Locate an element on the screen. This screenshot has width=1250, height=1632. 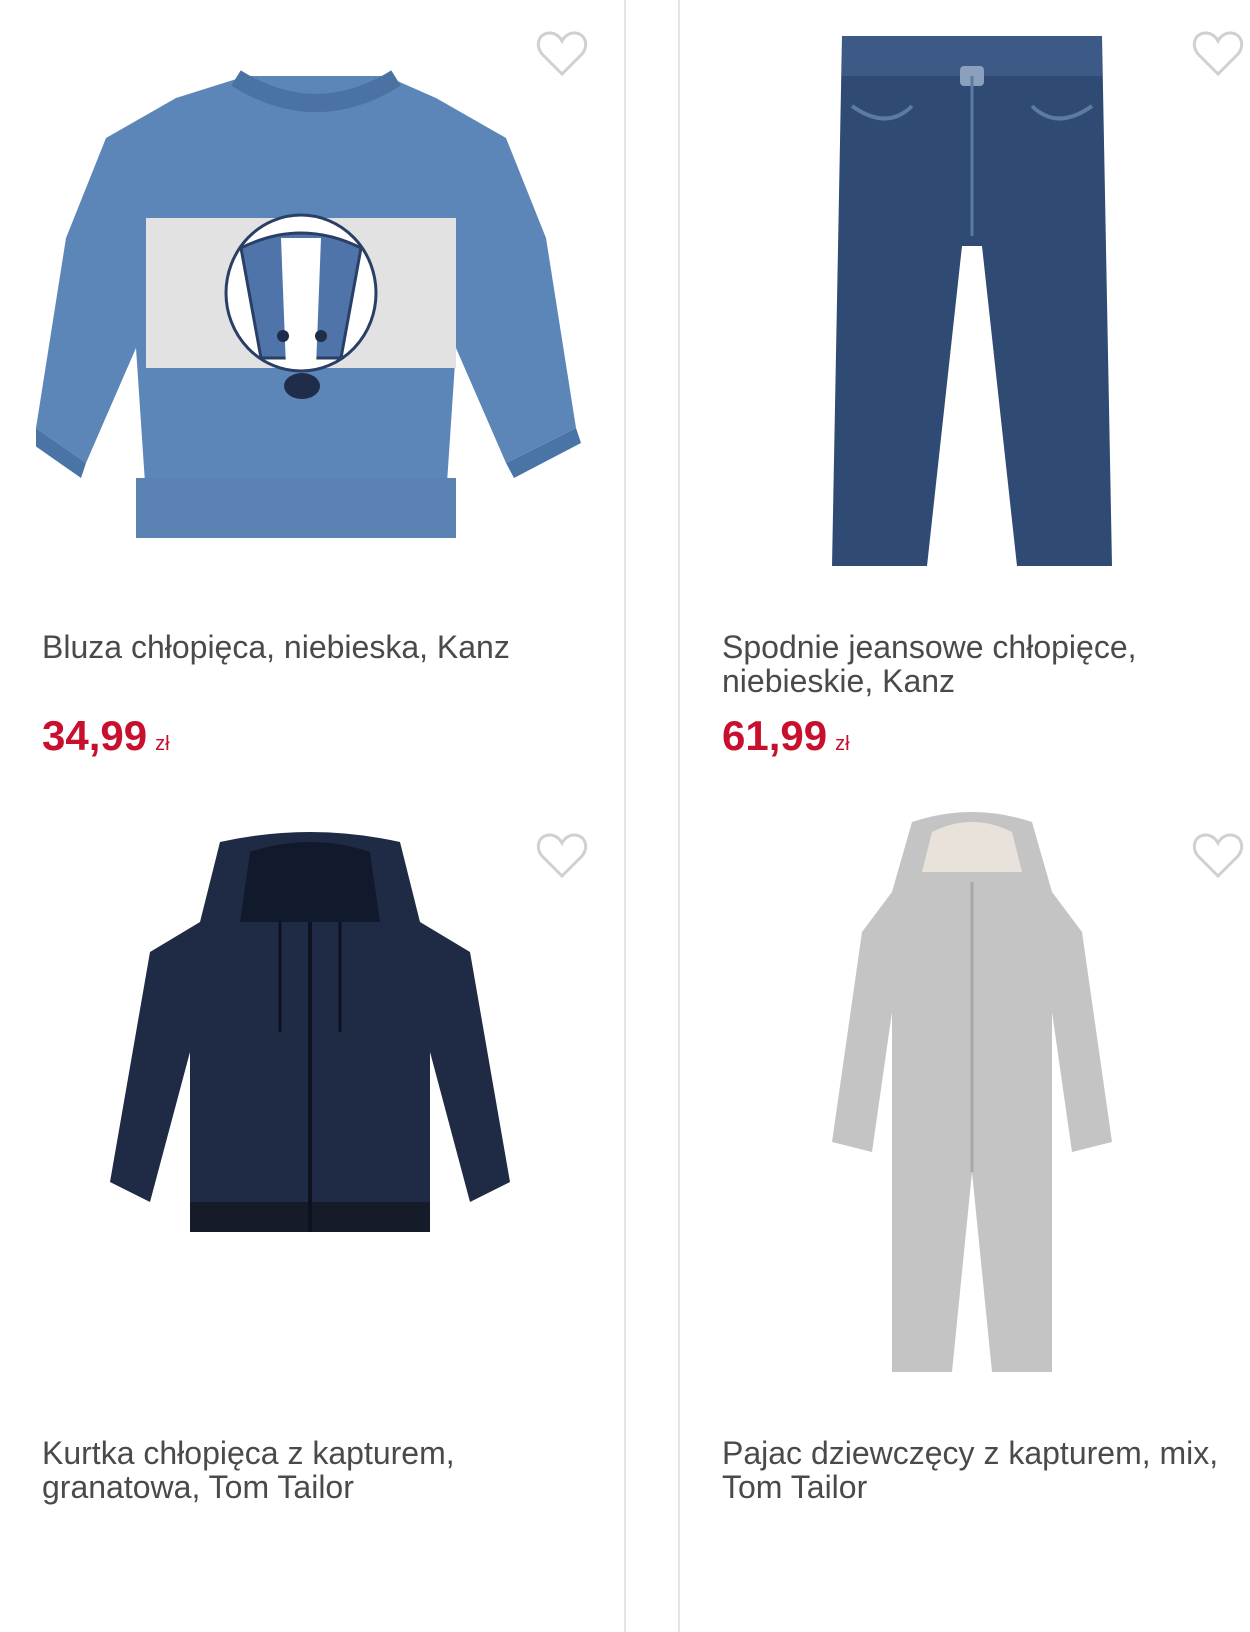
product-price: 34,99 zł is located at coordinates (106, 740).